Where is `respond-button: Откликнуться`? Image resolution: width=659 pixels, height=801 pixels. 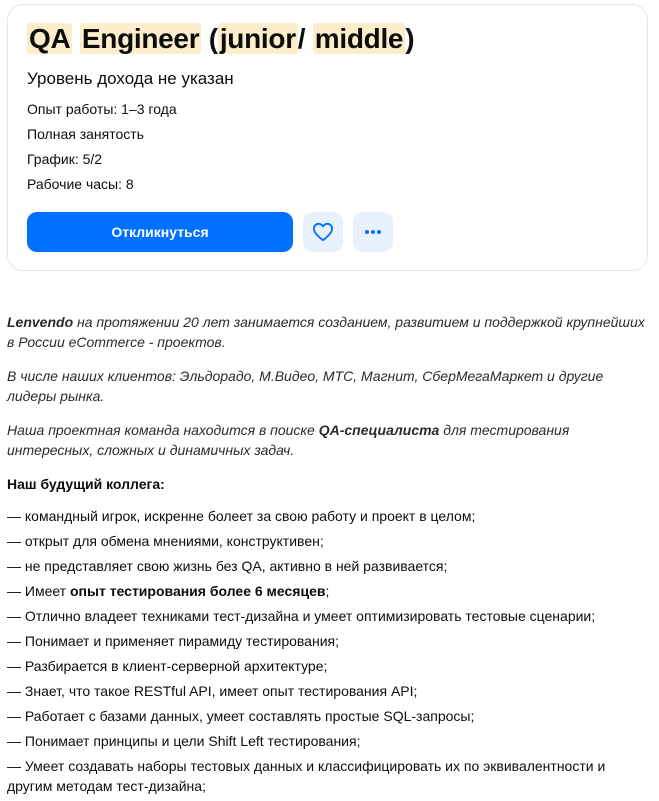 respond-button: Откликнуться is located at coordinates (160, 232).